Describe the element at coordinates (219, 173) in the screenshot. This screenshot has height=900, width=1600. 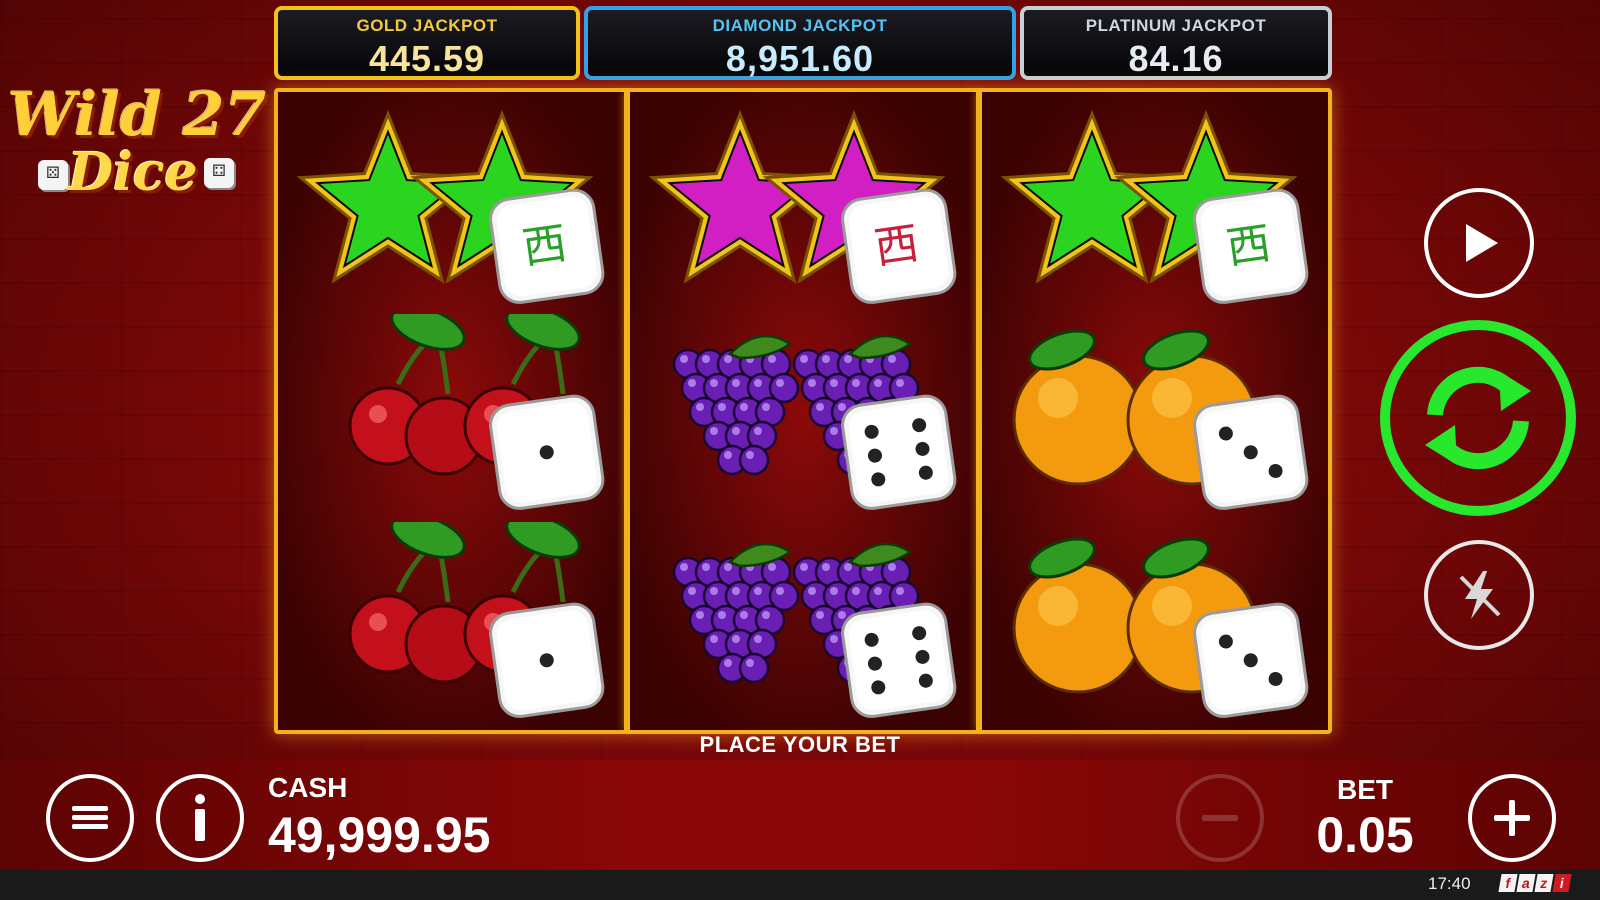
I see `logo-die-icon: ⚃` at that location.